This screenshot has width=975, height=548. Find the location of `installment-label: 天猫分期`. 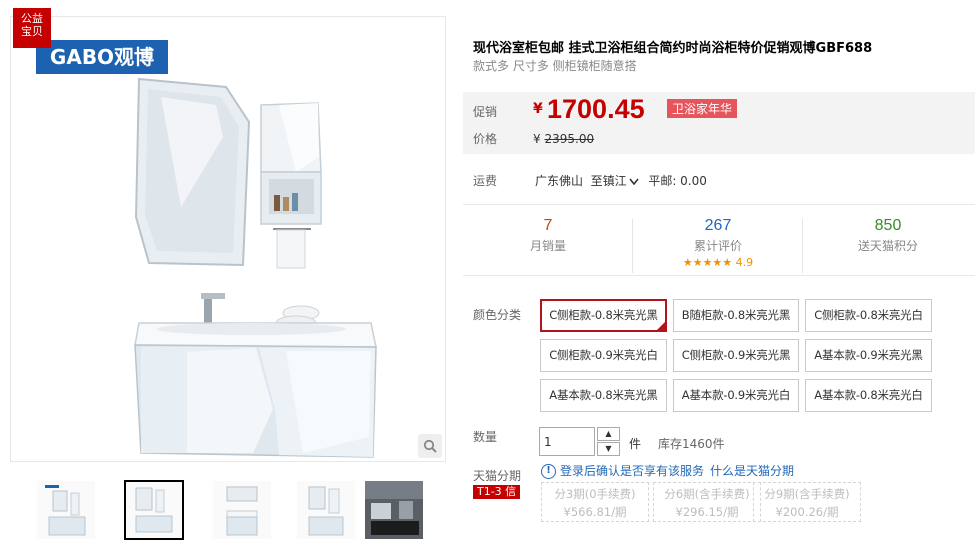

installment-label: 天猫分期 is located at coordinates (497, 476).